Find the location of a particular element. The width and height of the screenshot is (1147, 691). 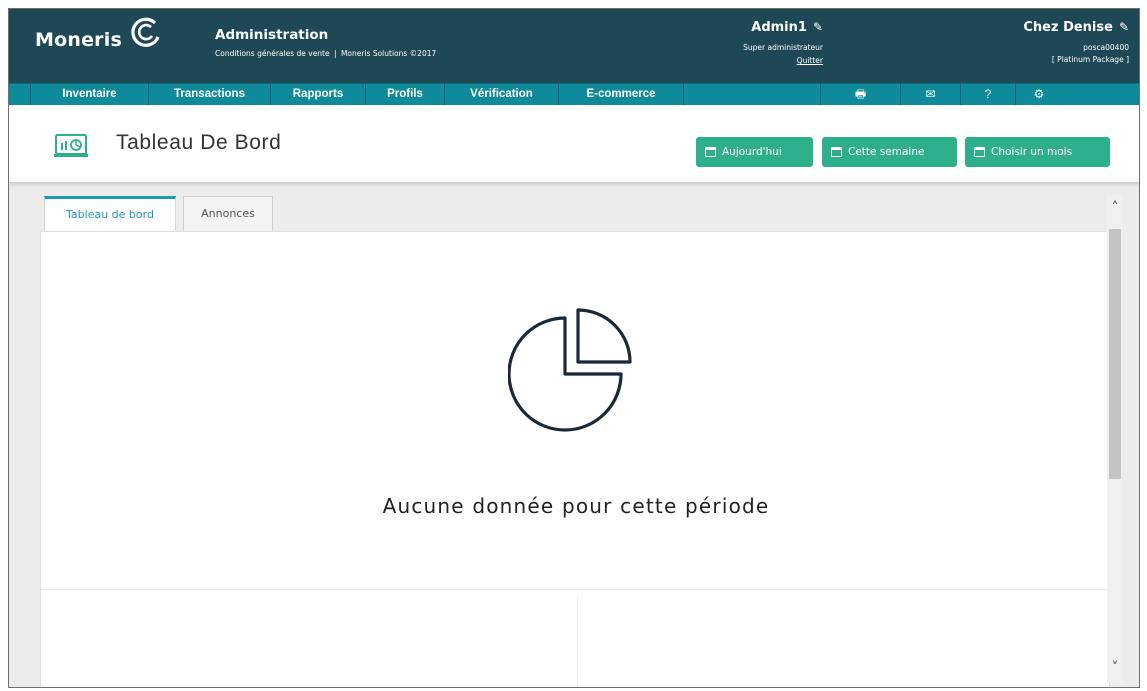

moneris-logo-icon is located at coordinates (145, 32).